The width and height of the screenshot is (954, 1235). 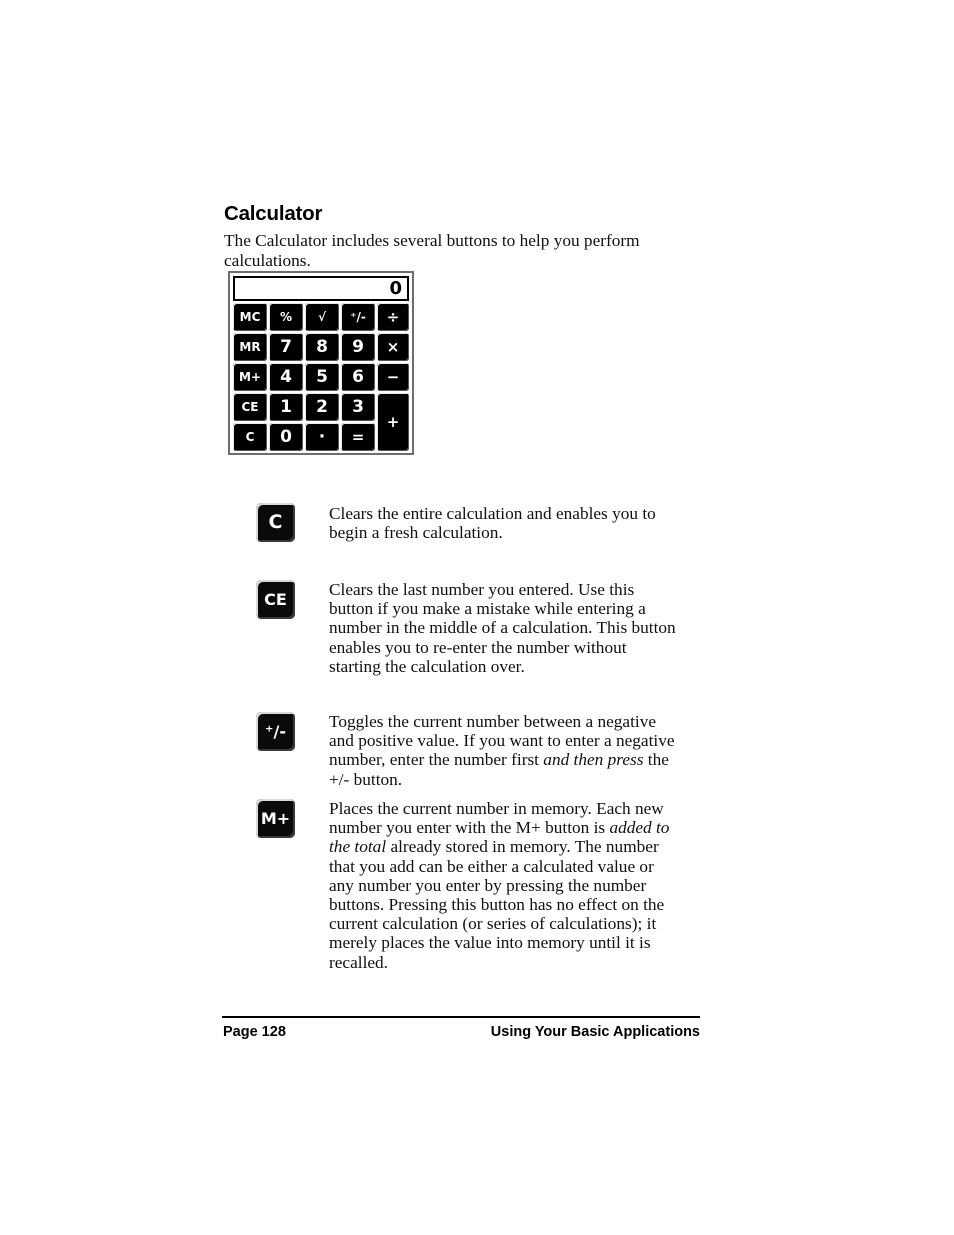 What do you see at coordinates (250, 407) in the screenshot?
I see `calc-key-clear-entry: CE` at bounding box center [250, 407].